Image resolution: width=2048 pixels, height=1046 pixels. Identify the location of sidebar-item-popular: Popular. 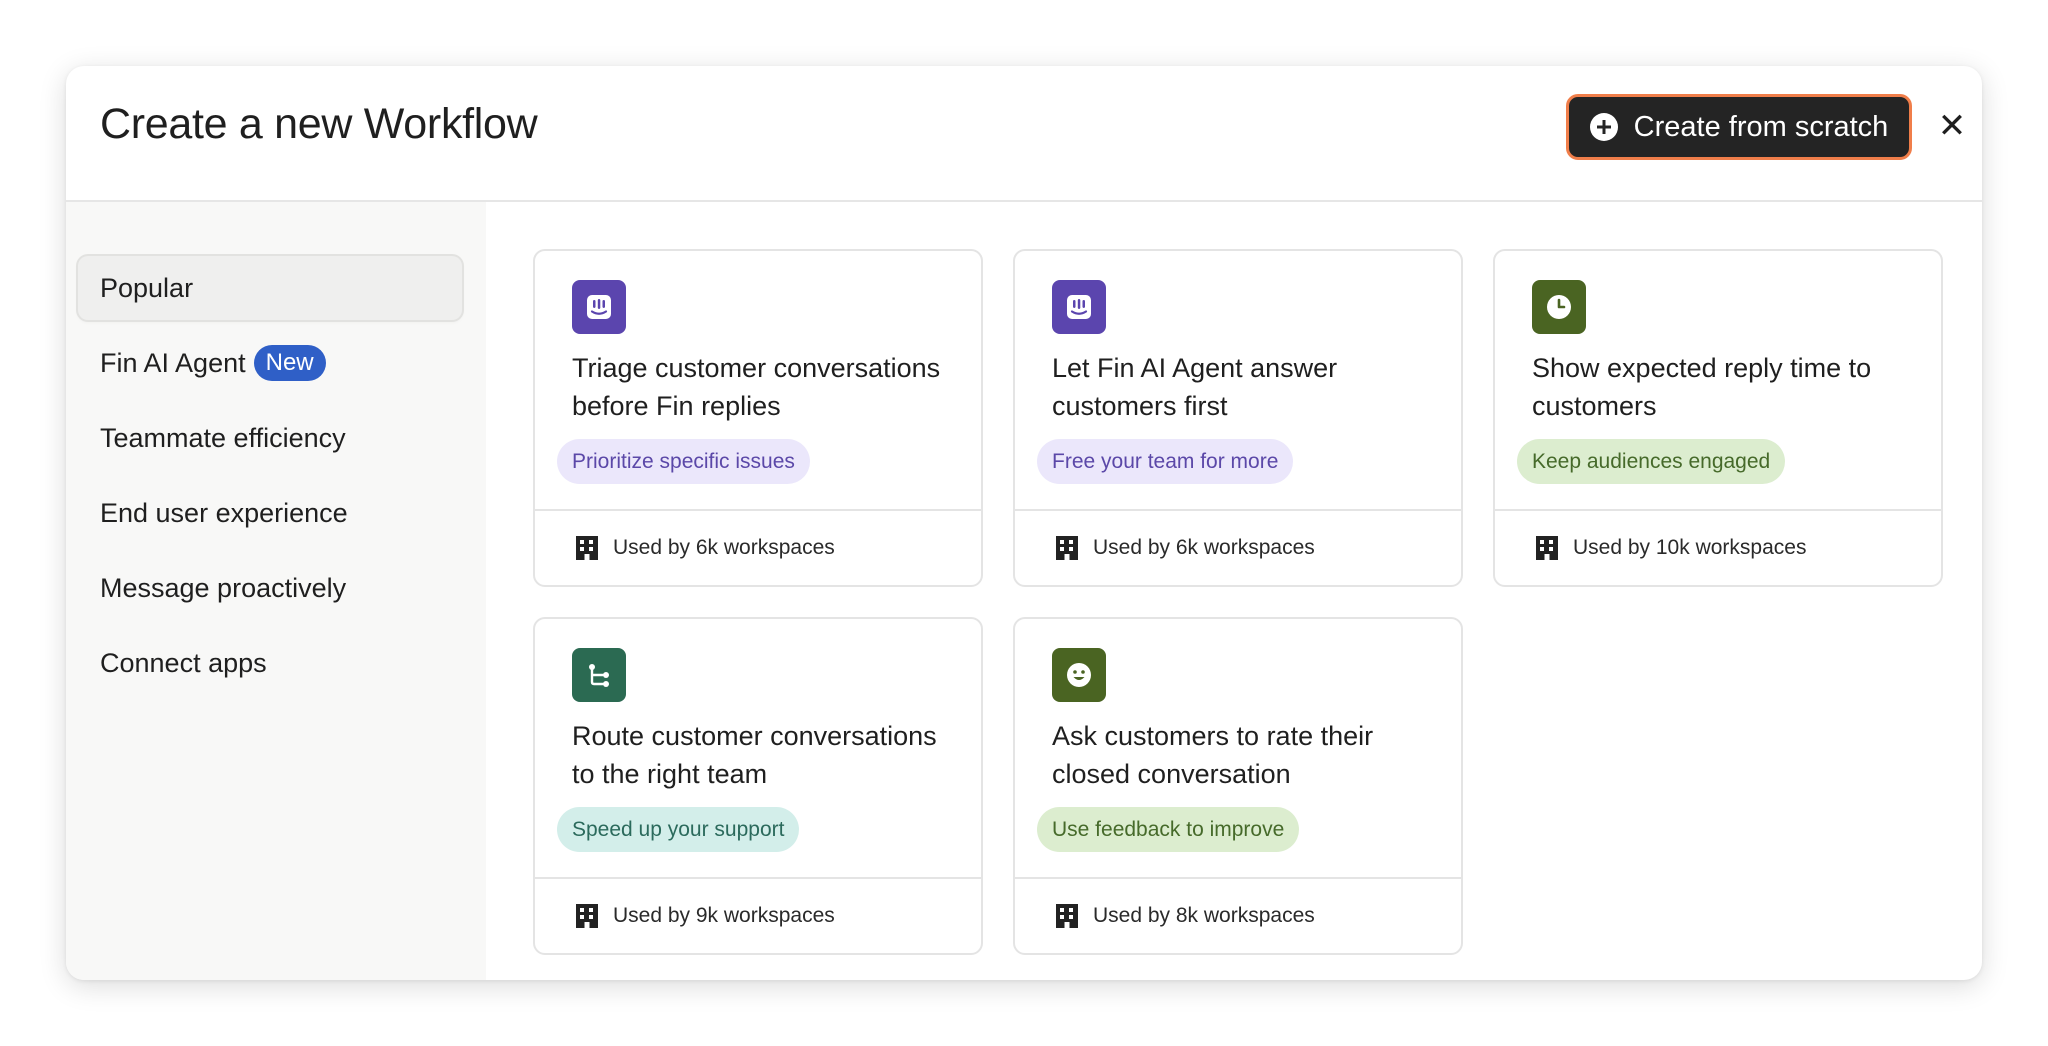
(270, 288).